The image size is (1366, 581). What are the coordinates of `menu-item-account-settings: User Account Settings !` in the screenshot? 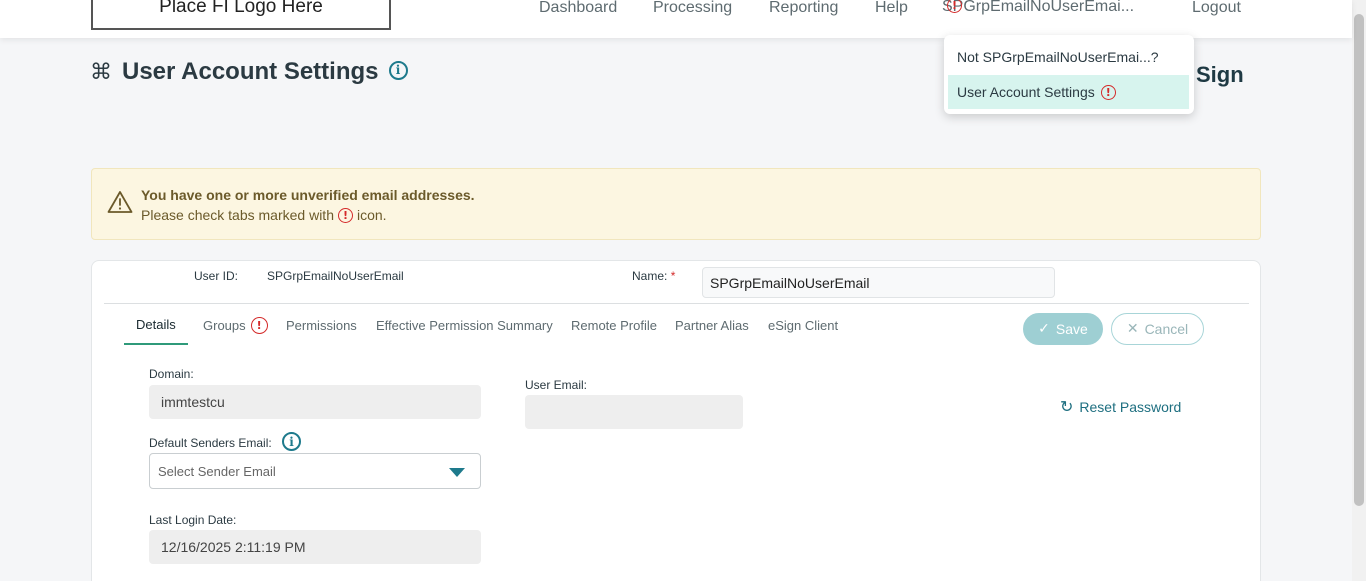 It's located at (1068, 92).